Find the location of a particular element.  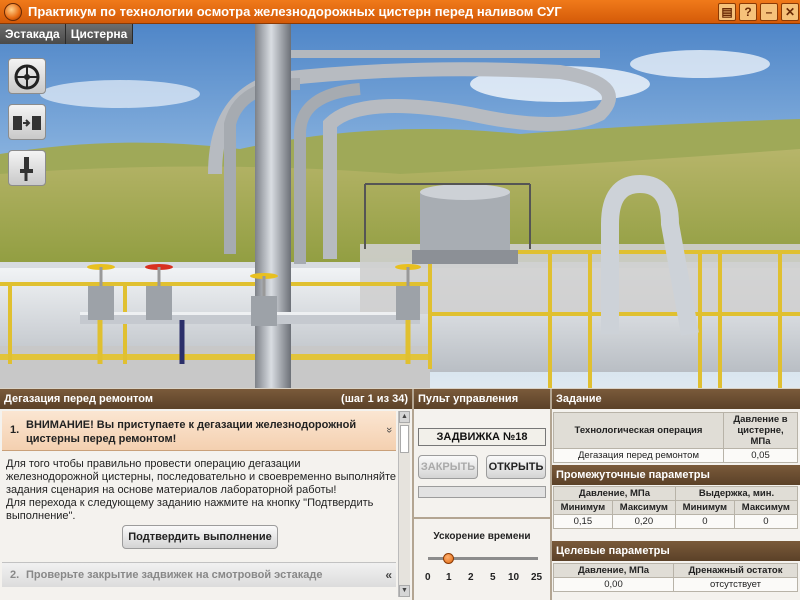

step-expand-icon: » is located at coordinates (389, 430).